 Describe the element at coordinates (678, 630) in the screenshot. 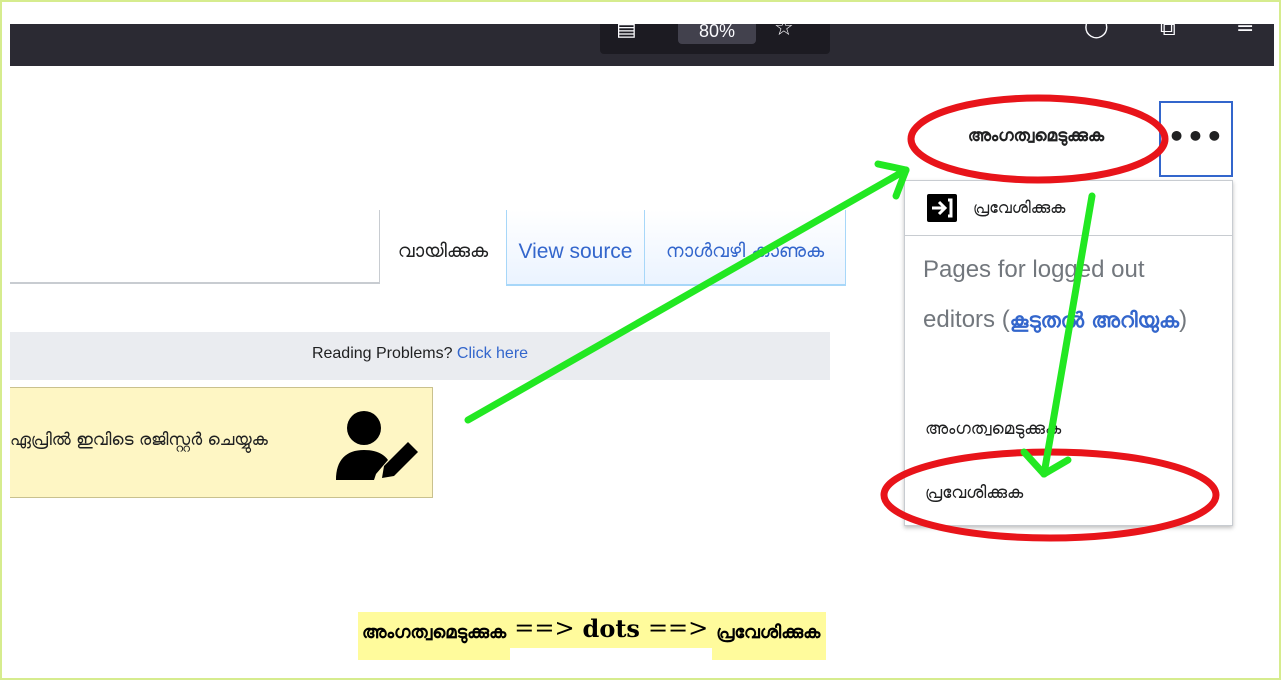

I see `caption-arrow-2: ==>` at that location.